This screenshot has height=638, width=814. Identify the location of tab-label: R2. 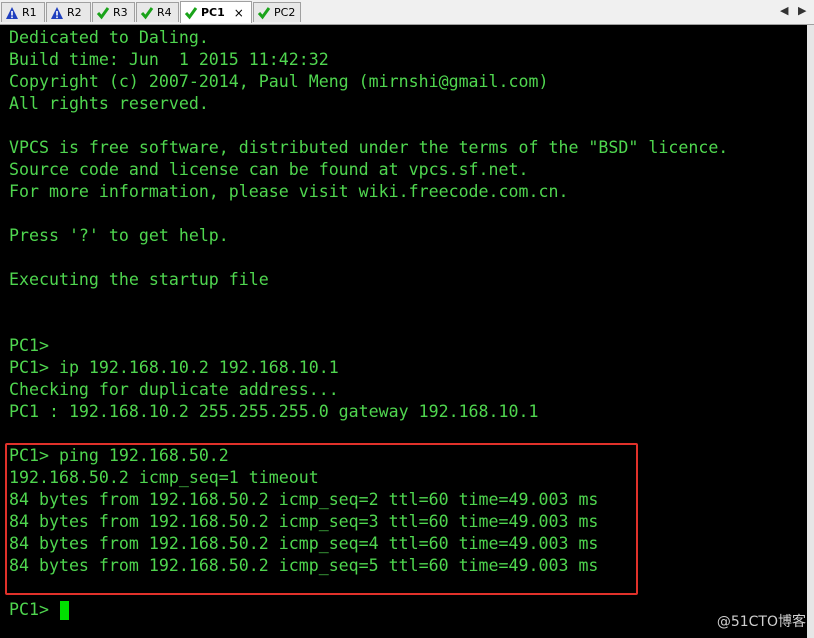
(74, 12).